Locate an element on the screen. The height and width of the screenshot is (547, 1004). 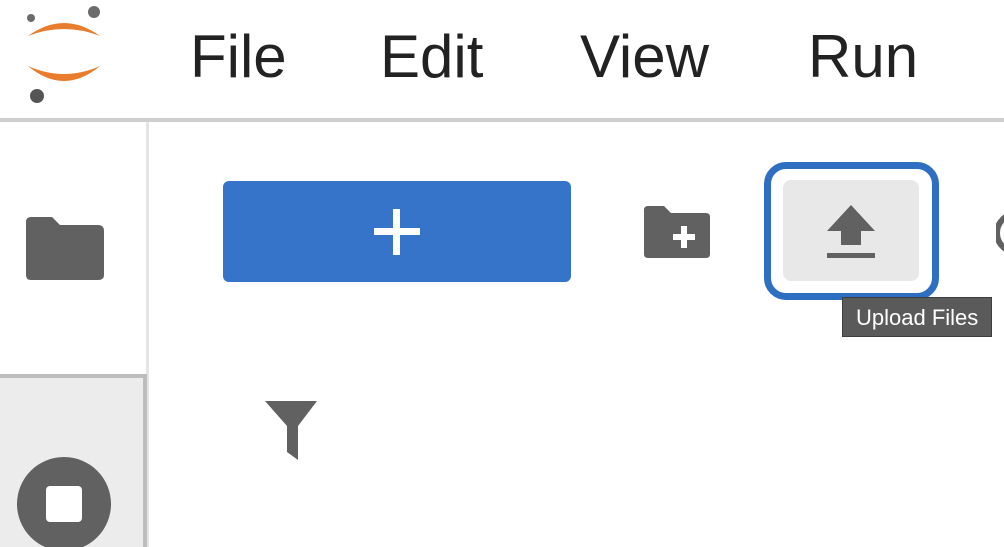
stop-circle-icon is located at coordinates (64, 501).